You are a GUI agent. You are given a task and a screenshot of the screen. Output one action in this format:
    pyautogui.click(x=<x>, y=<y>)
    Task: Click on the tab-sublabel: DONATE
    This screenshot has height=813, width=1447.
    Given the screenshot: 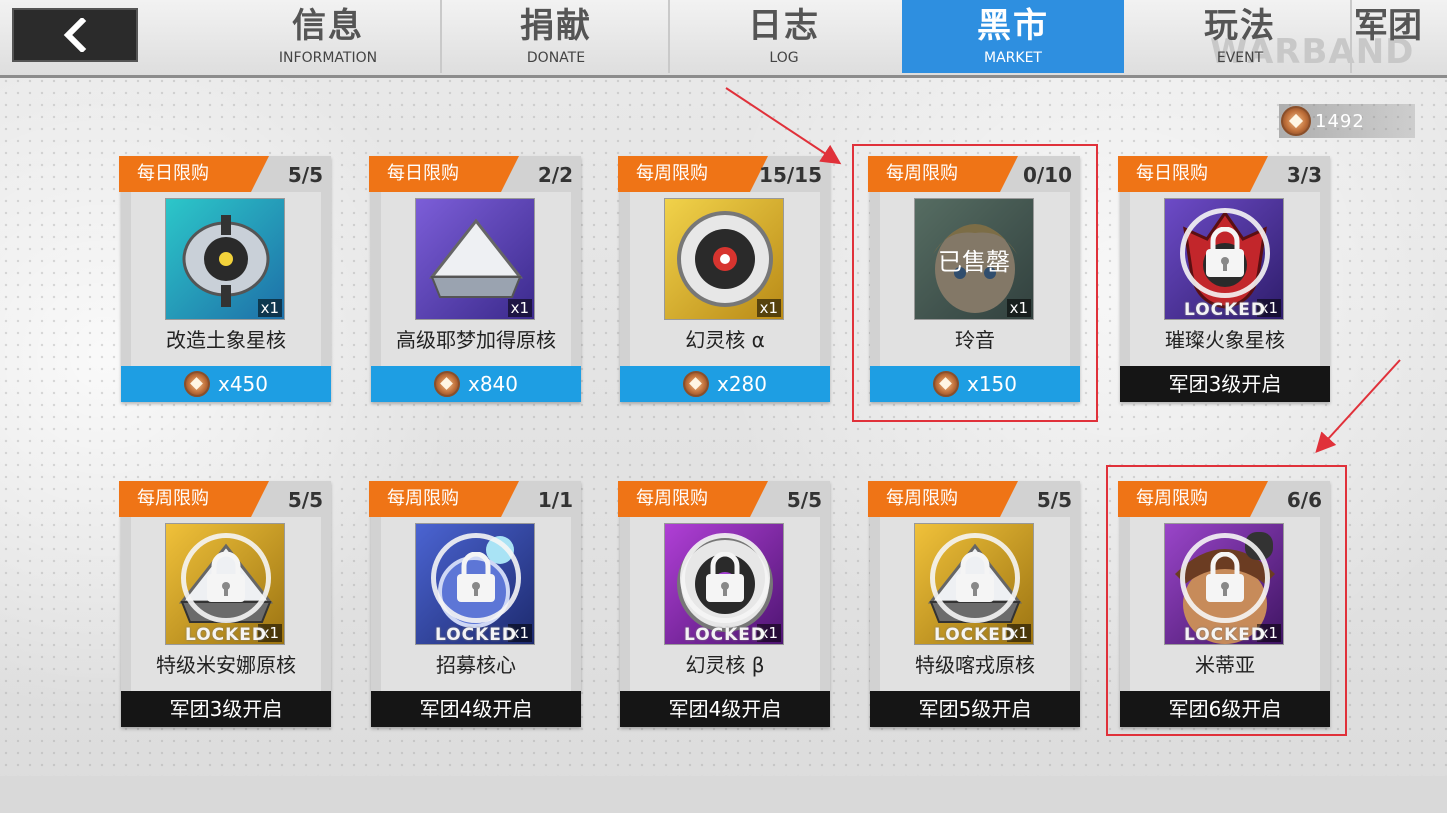 What is the action you would take?
    pyautogui.click(x=556, y=58)
    